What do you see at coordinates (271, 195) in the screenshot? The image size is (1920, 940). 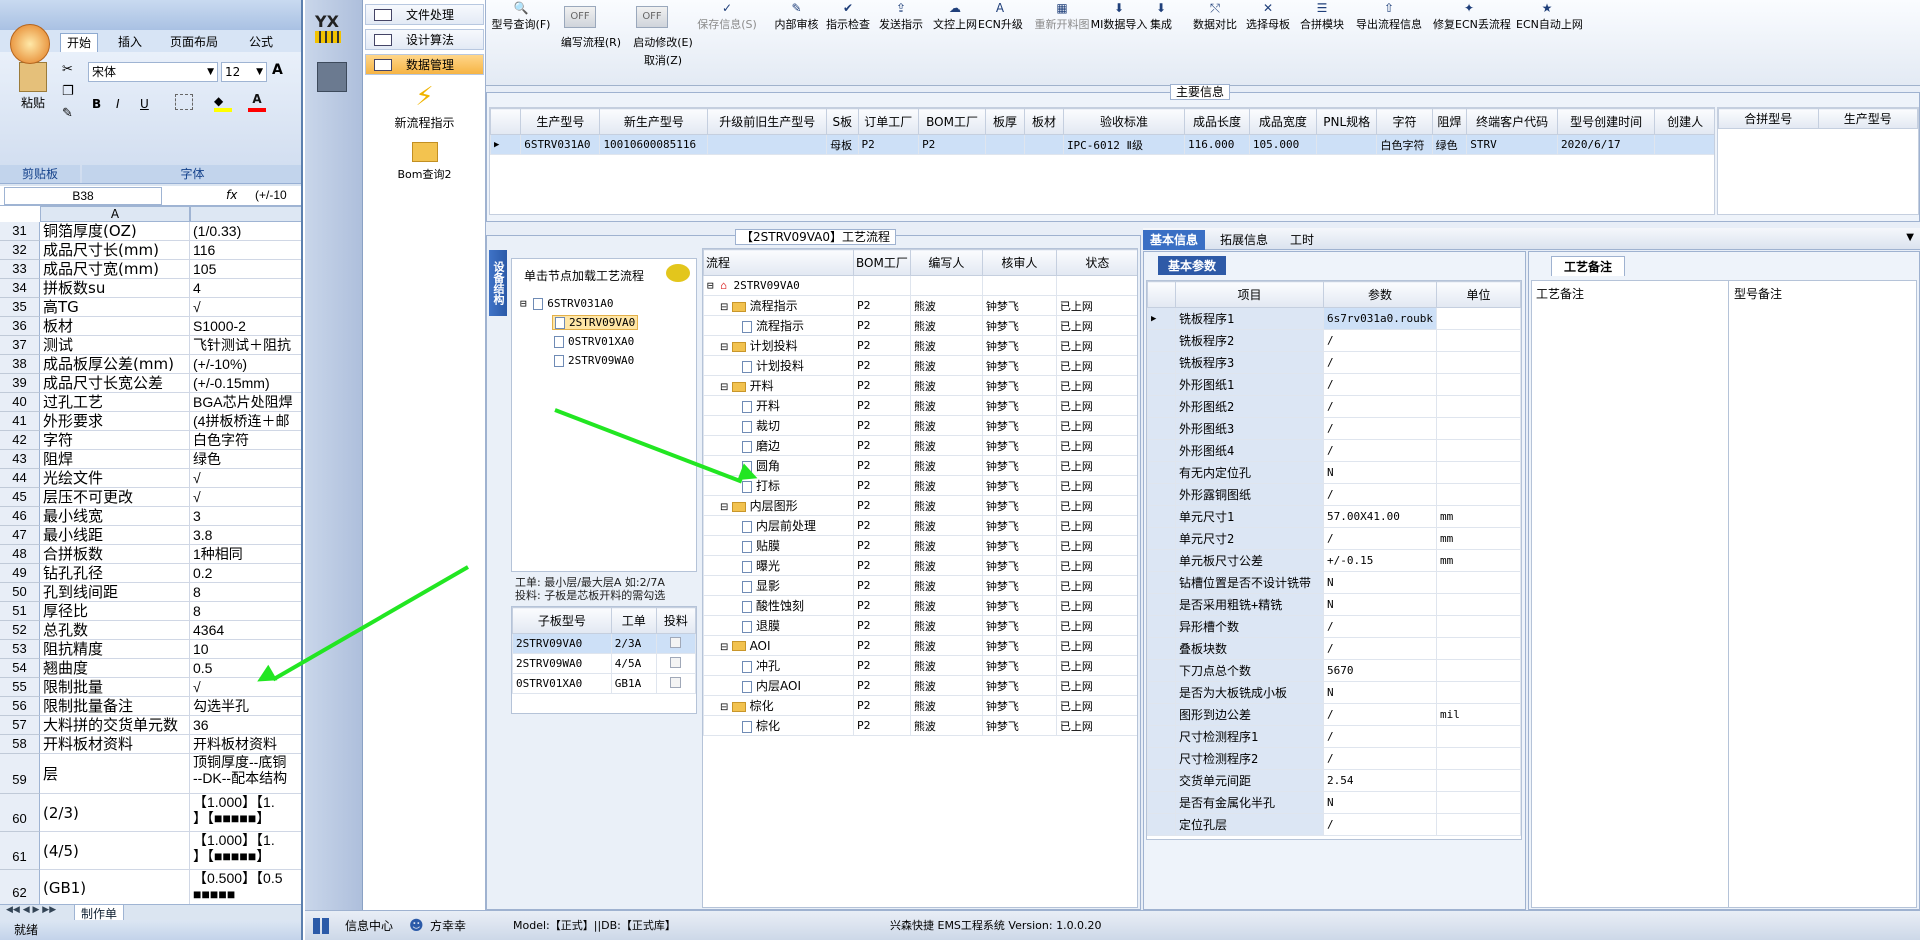 I see `formula-input: (+/-10` at bounding box center [271, 195].